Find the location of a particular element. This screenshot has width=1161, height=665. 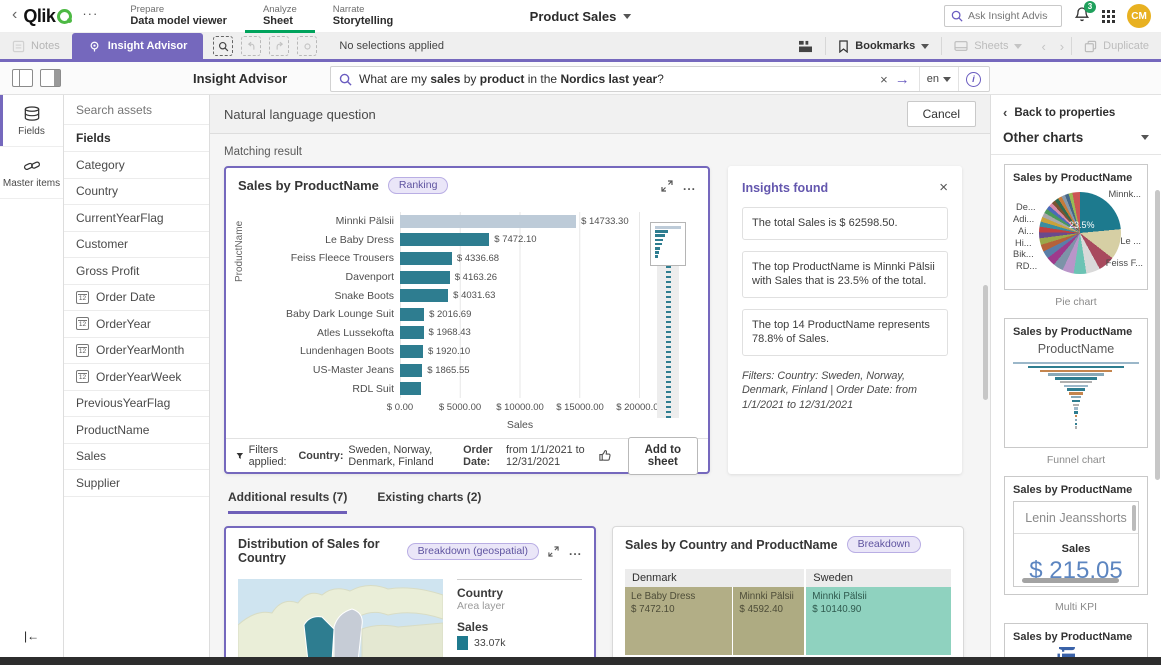

navigator-track is located at coordinates (668, 342).